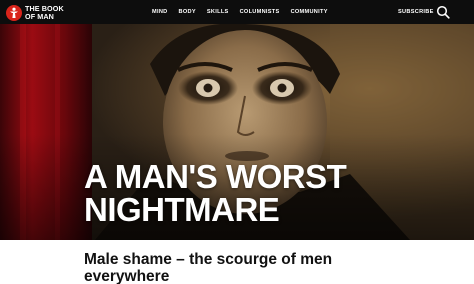  What do you see at coordinates (215, 176) in the screenshot?
I see `hero-title-line-1: A MAN'S WORST` at bounding box center [215, 176].